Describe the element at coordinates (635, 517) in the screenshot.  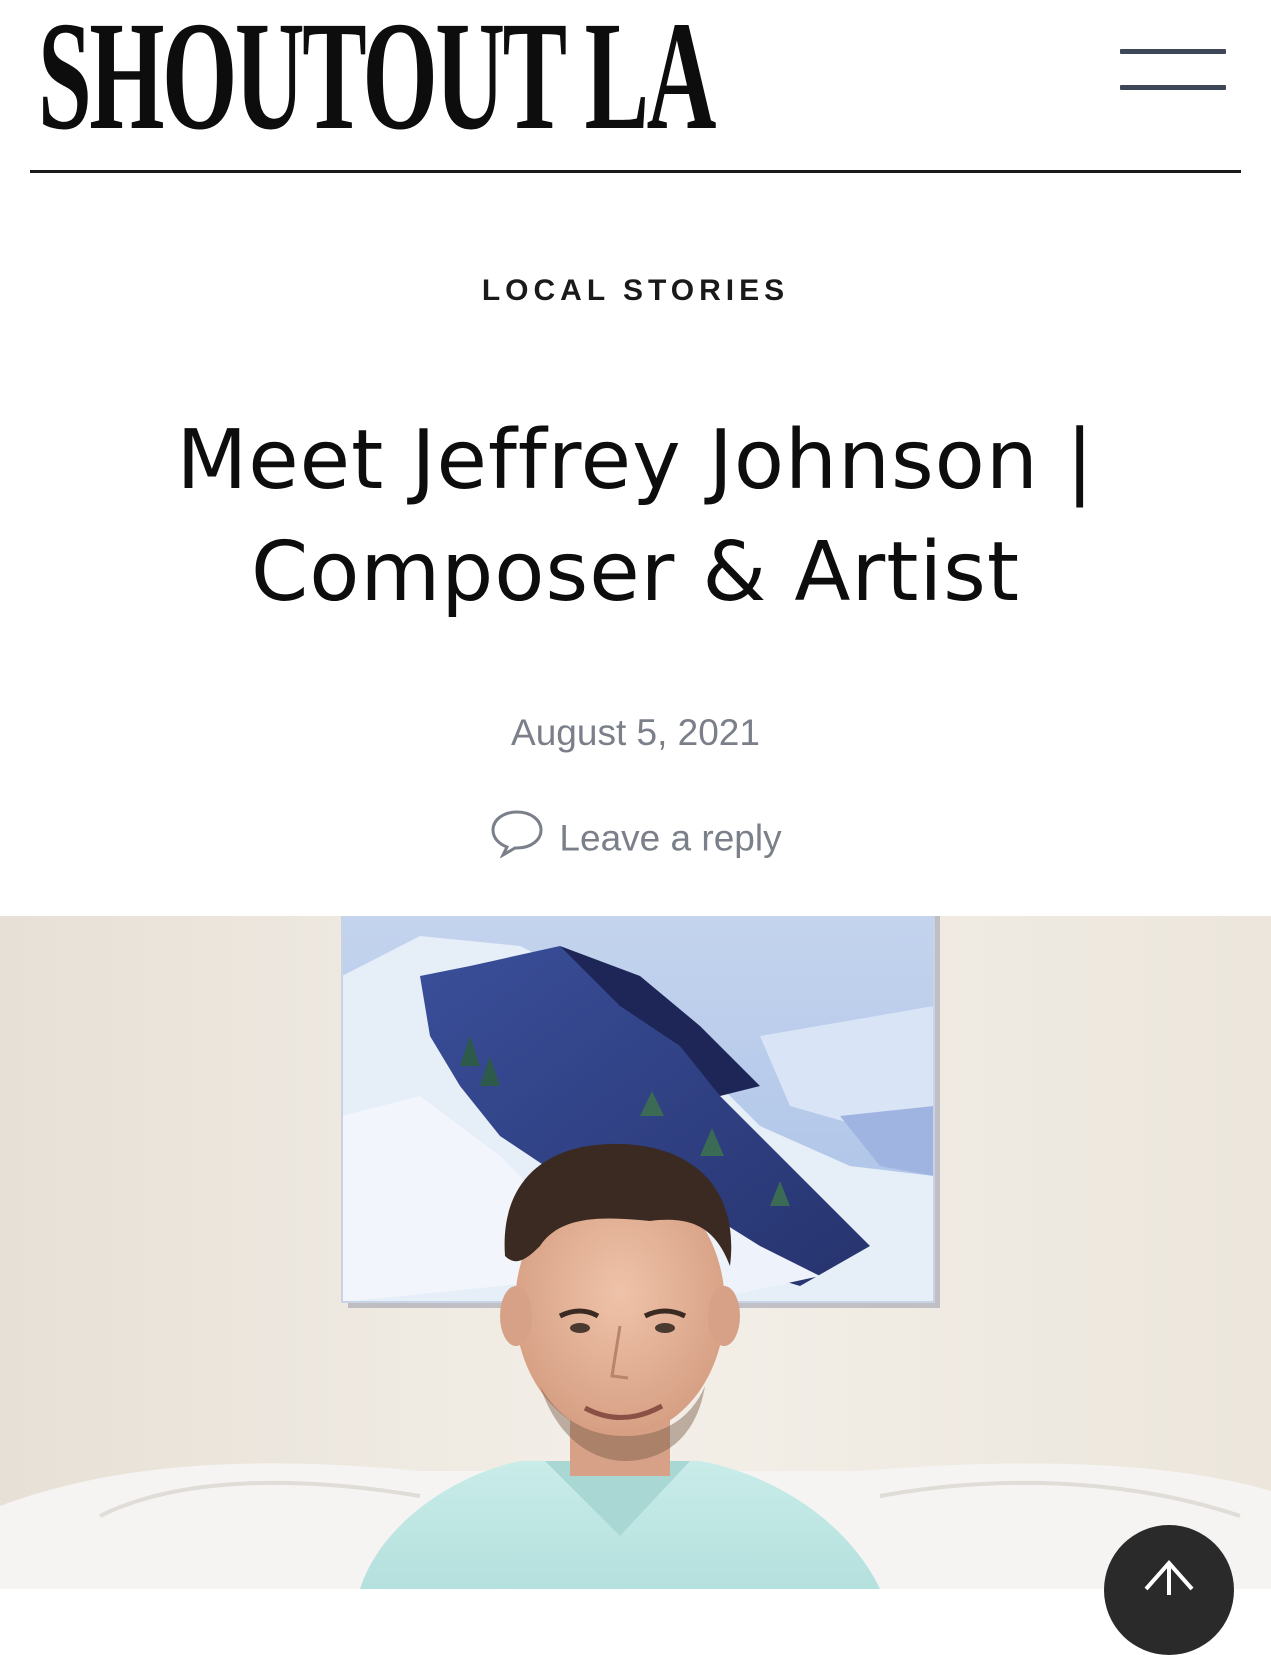
I see `article-title: Meet Jeffrey Johnson | Composer & Artist` at that location.